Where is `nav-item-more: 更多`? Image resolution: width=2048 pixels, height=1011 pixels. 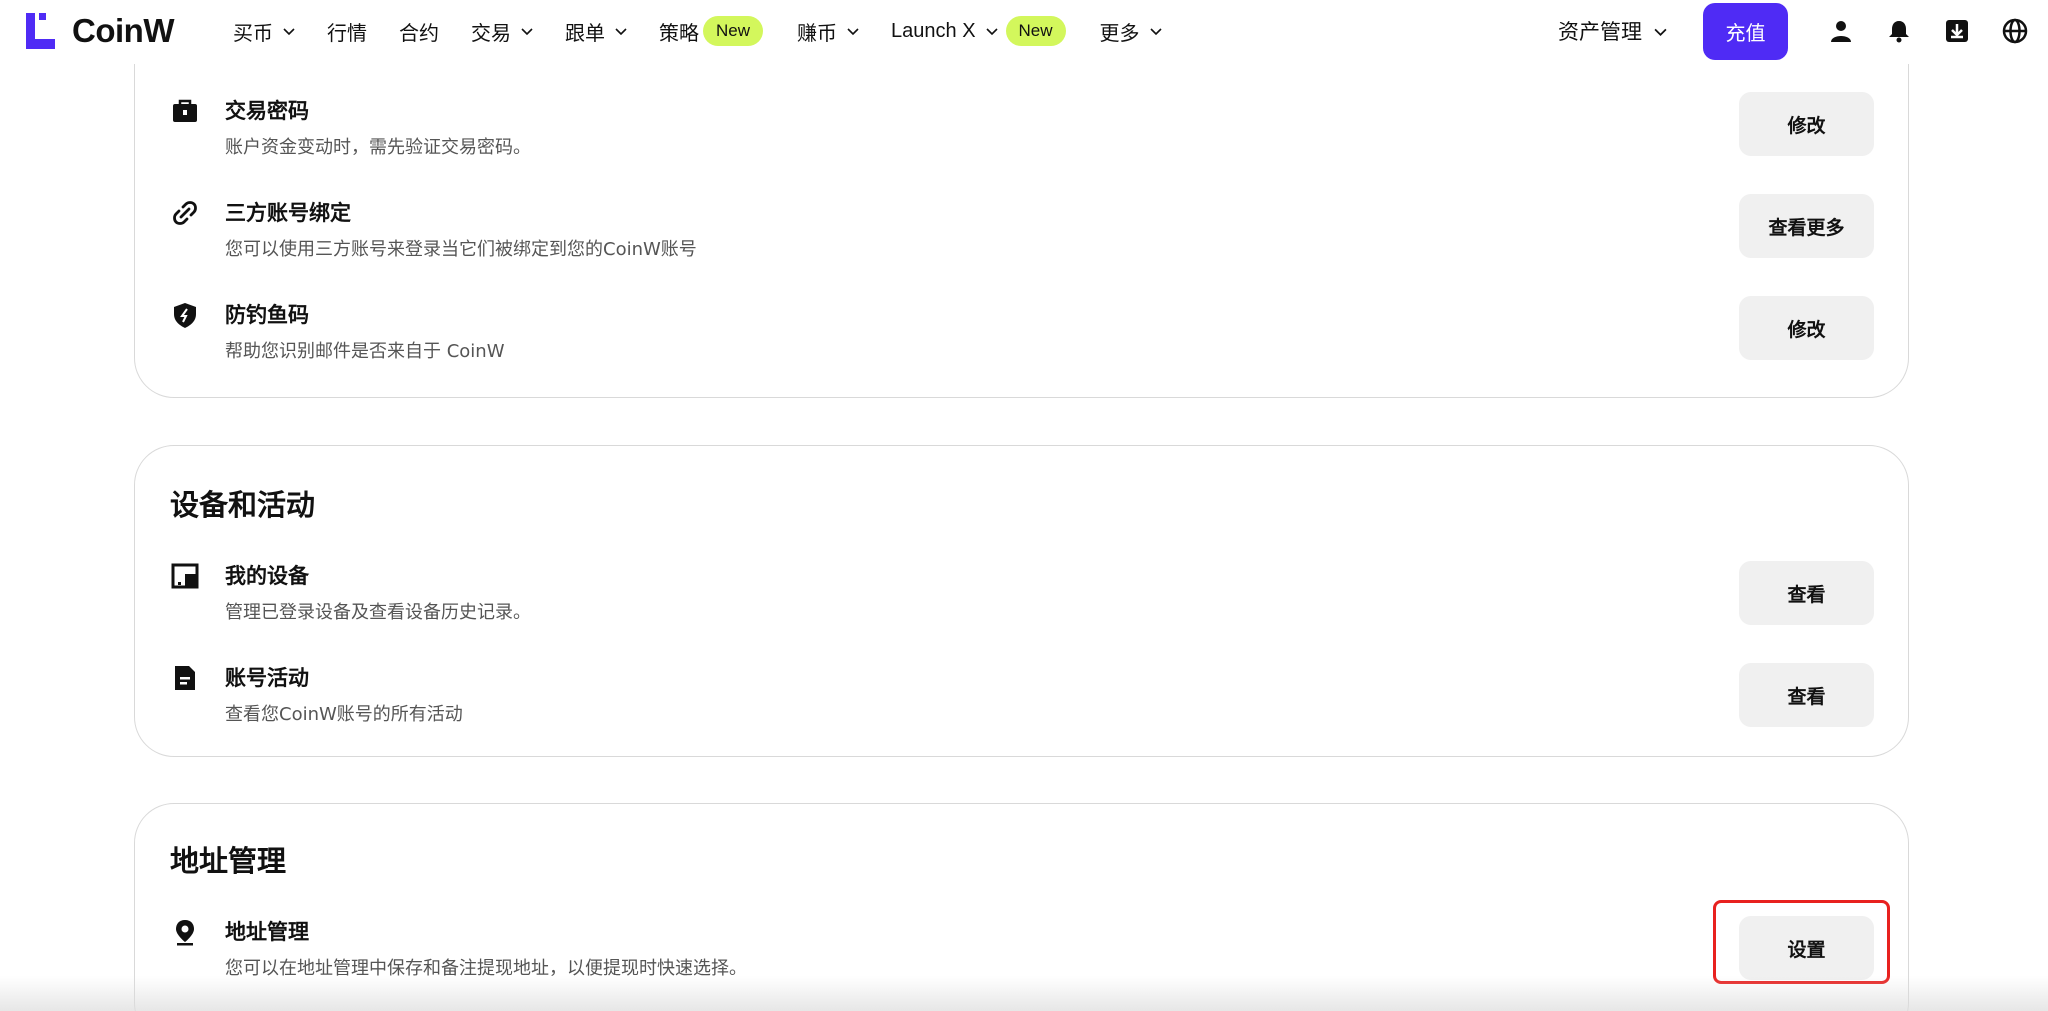 nav-item-more: 更多 is located at coordinates (1131, 31).